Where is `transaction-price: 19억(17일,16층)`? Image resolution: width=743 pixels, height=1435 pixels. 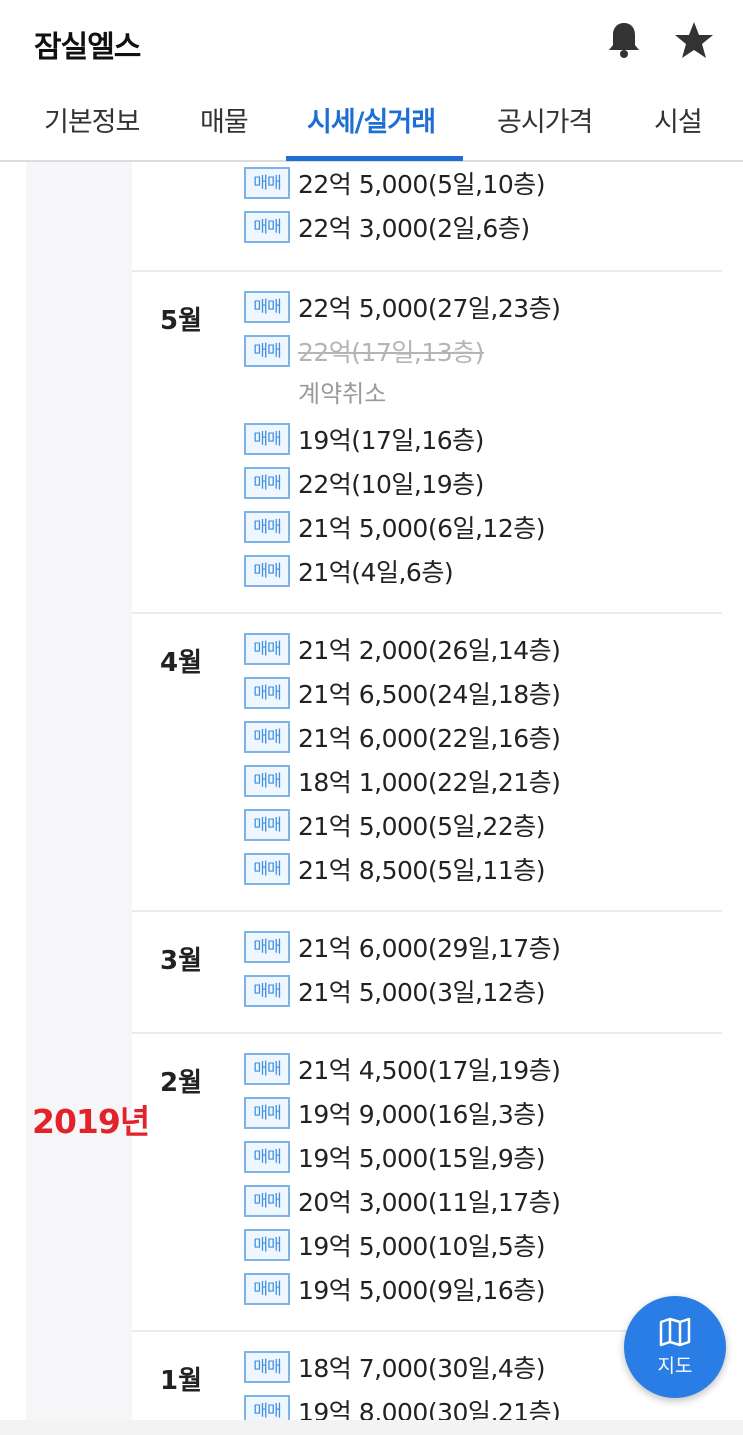 transaction-price: 19억(17일,16층) is located at coordinates (391, 440).